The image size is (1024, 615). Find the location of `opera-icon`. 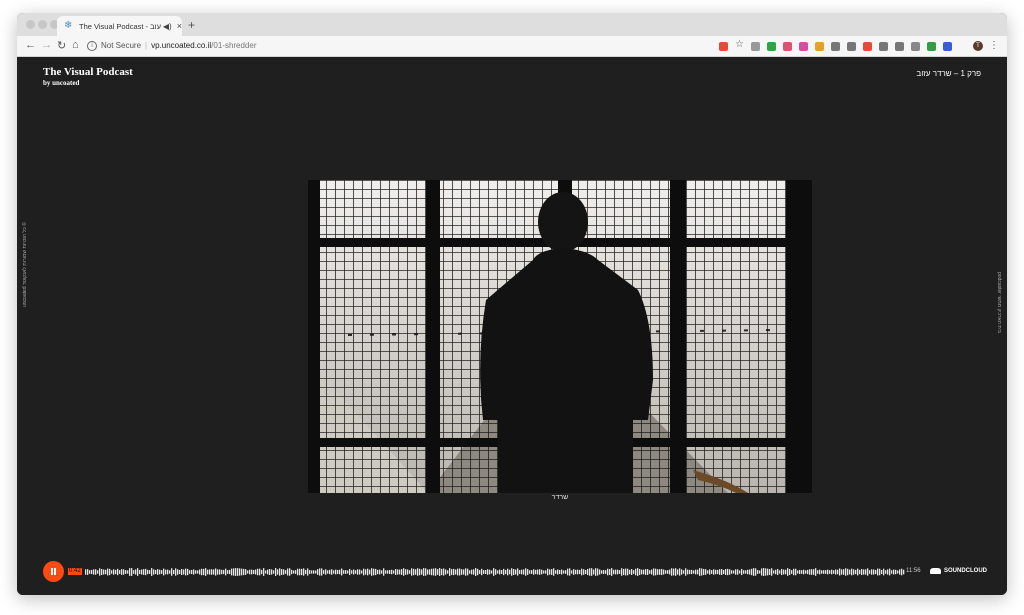

opera-icon is located at coordinates (867, 46).